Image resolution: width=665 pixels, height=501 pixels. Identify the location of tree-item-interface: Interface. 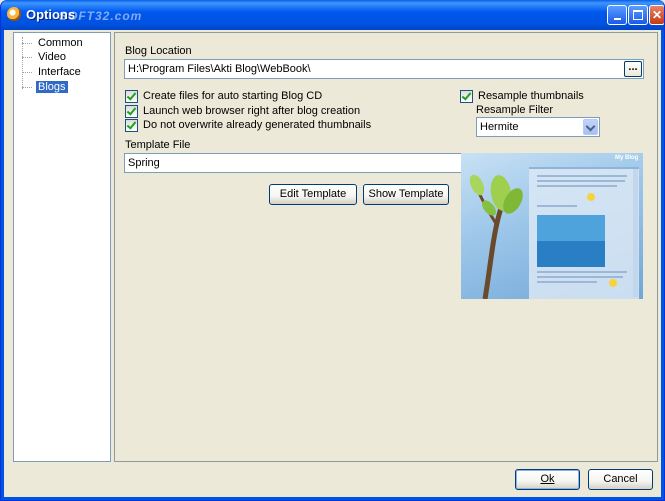
(52, 72).